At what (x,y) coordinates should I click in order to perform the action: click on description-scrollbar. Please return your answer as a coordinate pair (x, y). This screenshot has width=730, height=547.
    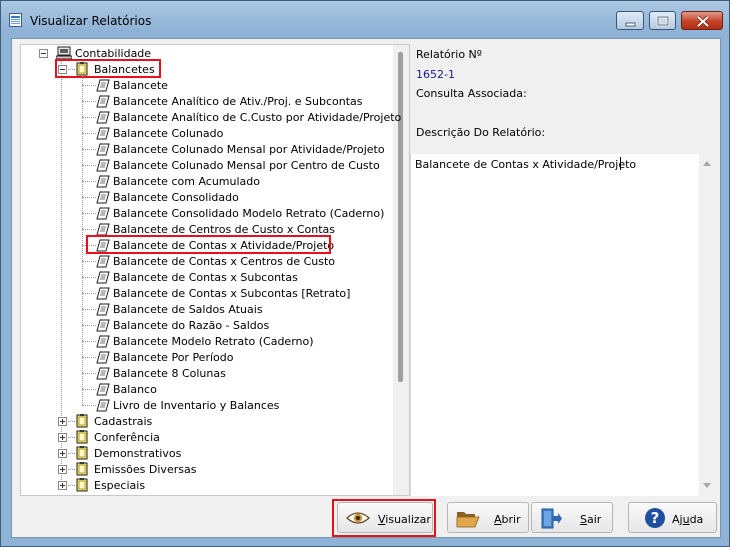
    Looking at the image, I should click on (707, 325).